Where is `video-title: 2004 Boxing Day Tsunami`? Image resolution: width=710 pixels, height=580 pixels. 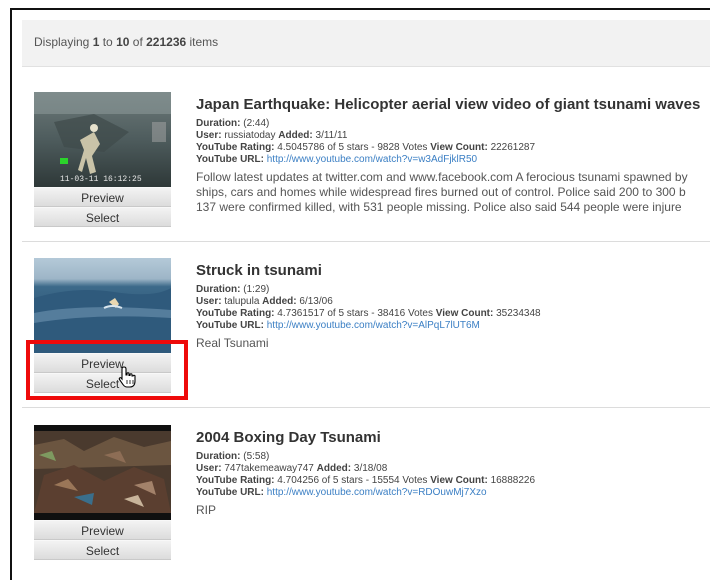
video-title: 2004 Boxing Day Tsunami is located at coordinates (453, 440).